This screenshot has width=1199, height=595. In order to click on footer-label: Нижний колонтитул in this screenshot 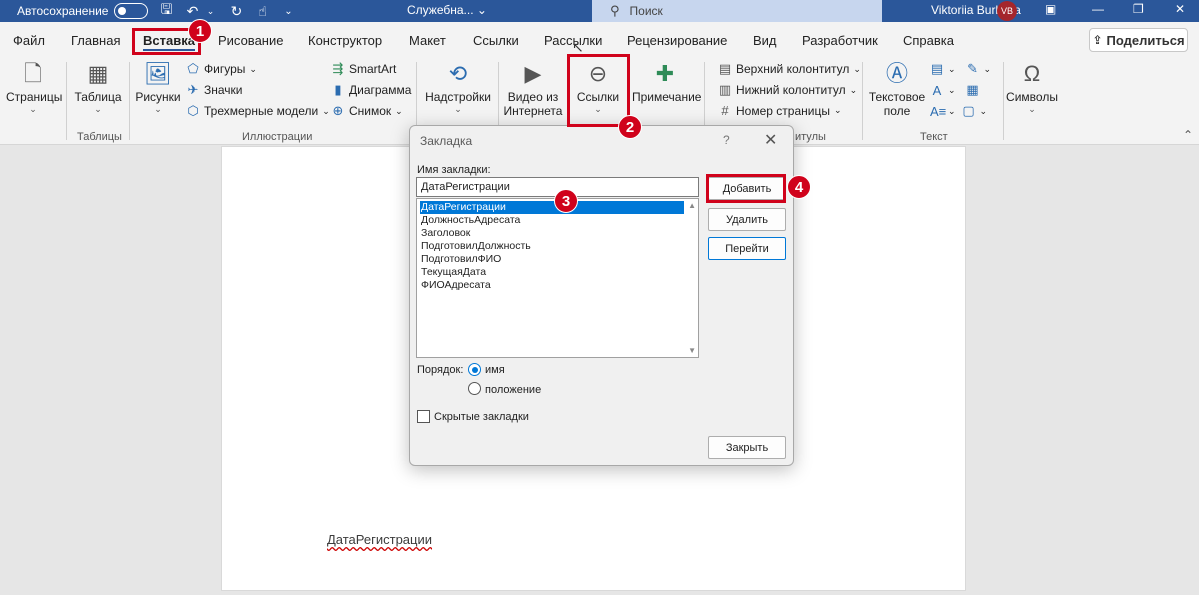, I will do `click(791, 90)`.